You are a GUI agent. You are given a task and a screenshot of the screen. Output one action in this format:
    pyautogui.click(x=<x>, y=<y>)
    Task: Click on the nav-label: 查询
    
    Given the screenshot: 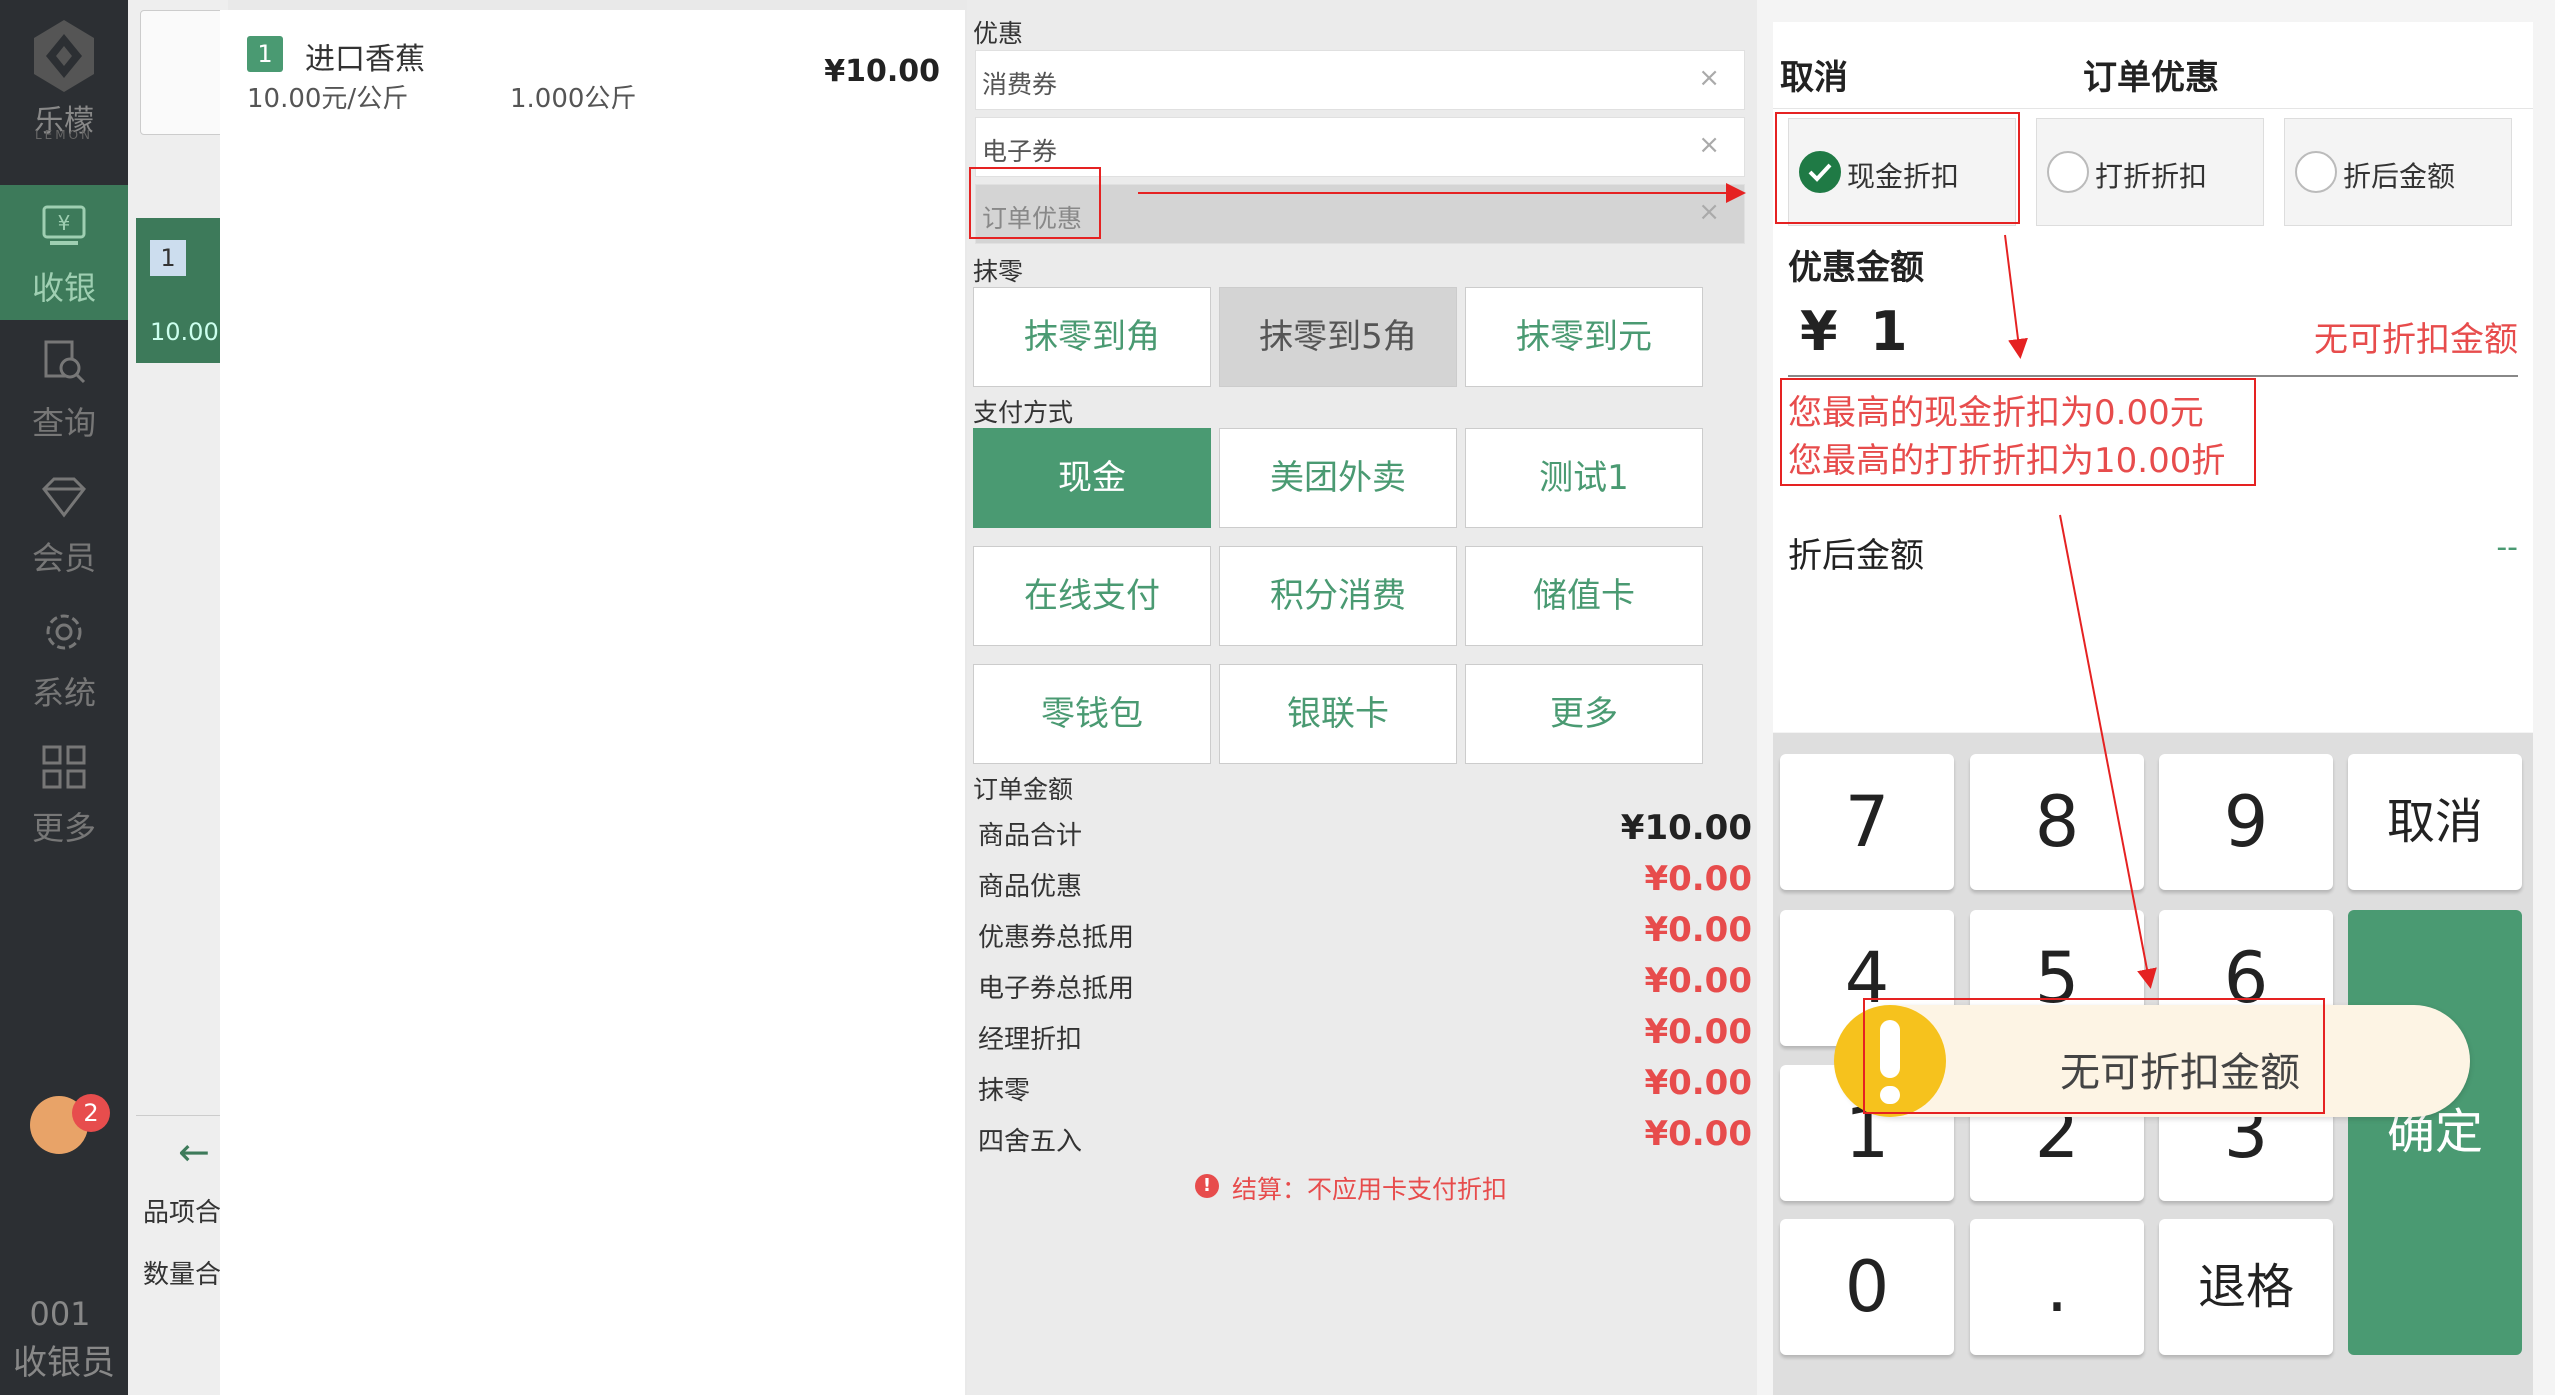 What is the action you would take?
    pyautogui.click(x=63, y=423)
    